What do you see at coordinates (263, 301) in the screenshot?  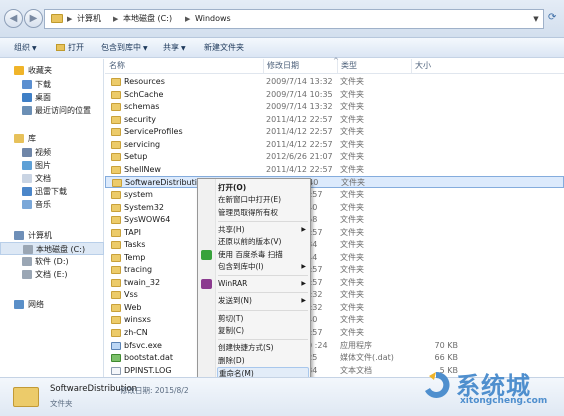 I see `menu-item: 发送到(N) ▶` at bounding box center [263, 301].